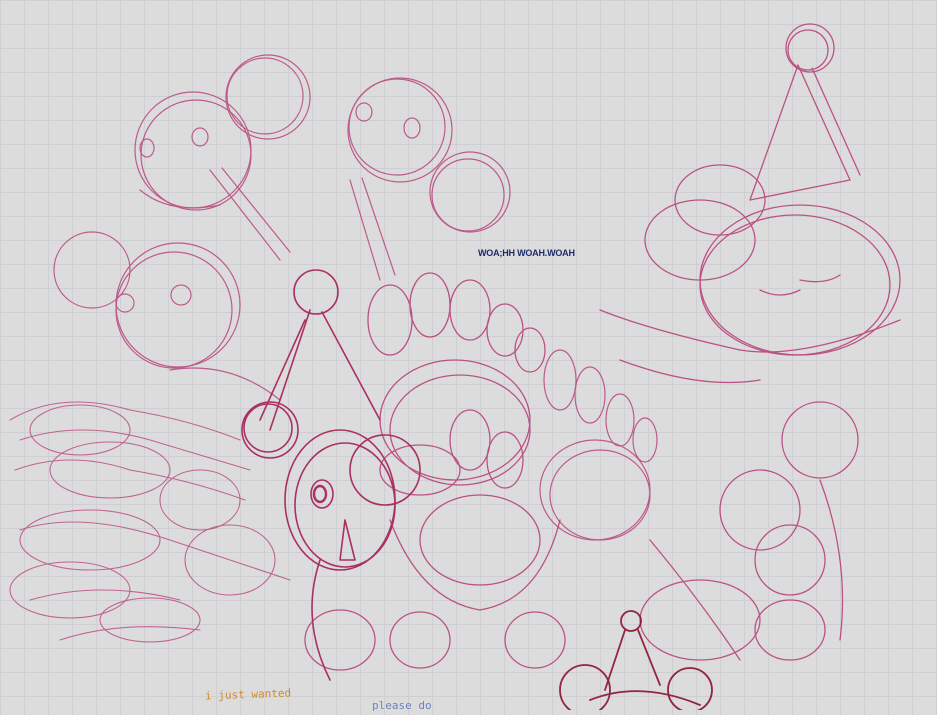 The width and height of the screenshot is (937, 715). What do you see at coordinates (636, 662) in the screenshot?
I see `party-character-bottom` at bounding box center [636, 662].